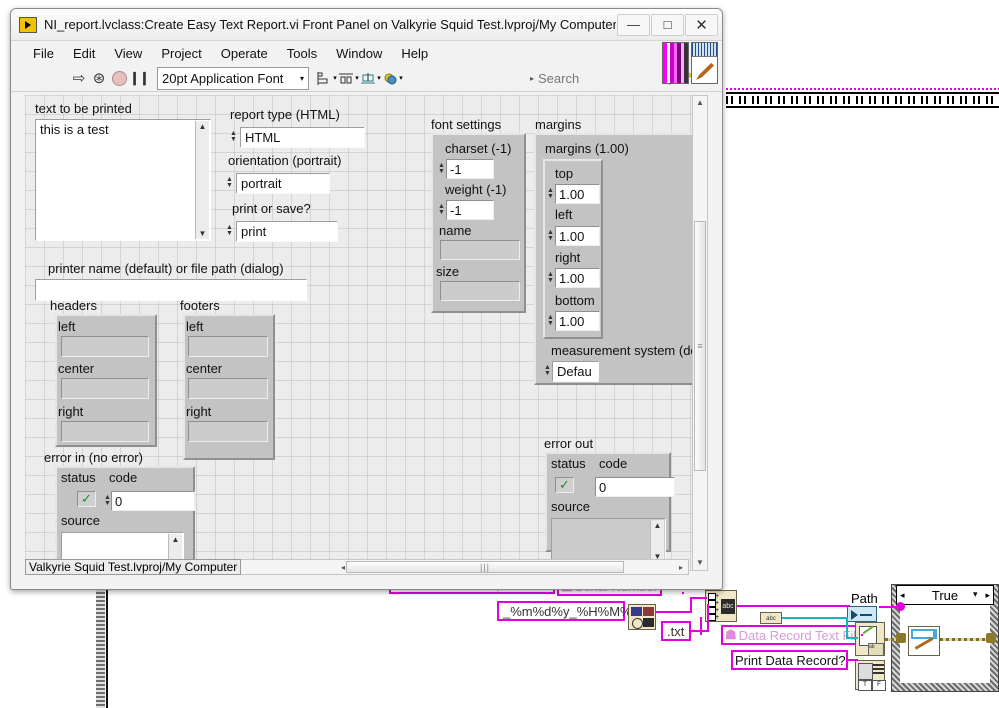  Describe the element at coordinates (359, 53) in the screenshot. I see `menu-window: Window` at that location.